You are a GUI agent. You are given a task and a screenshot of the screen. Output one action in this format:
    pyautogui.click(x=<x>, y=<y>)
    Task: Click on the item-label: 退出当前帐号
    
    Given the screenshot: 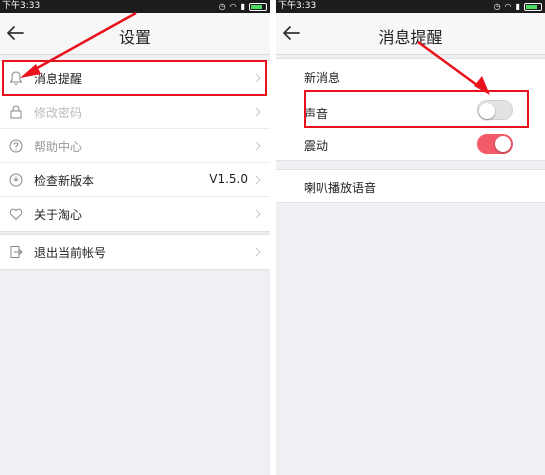 What is the action you would take?
    pyautogui.click(x=70, y=253)
    